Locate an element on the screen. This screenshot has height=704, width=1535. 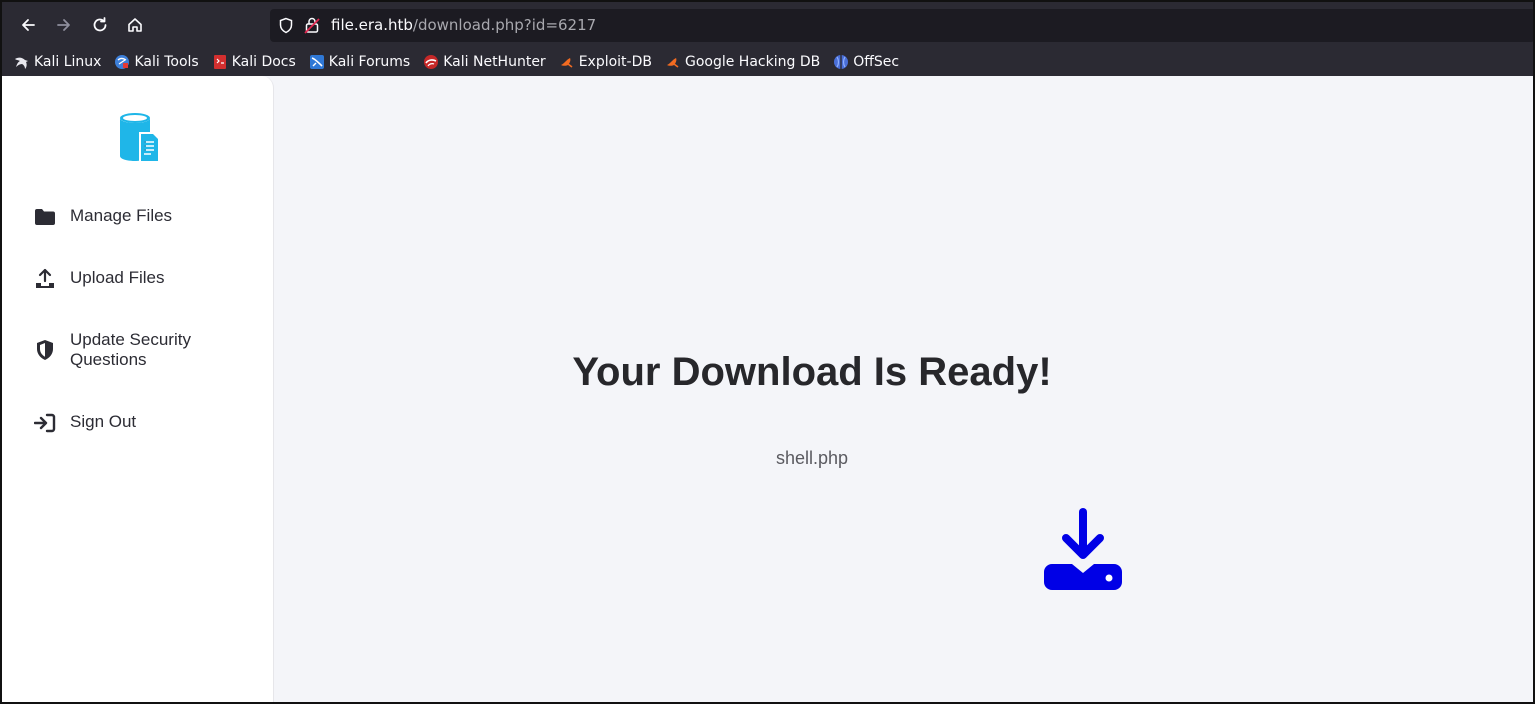
menu-item-upload-files: Upload Files is located at coordinates (132, 279).